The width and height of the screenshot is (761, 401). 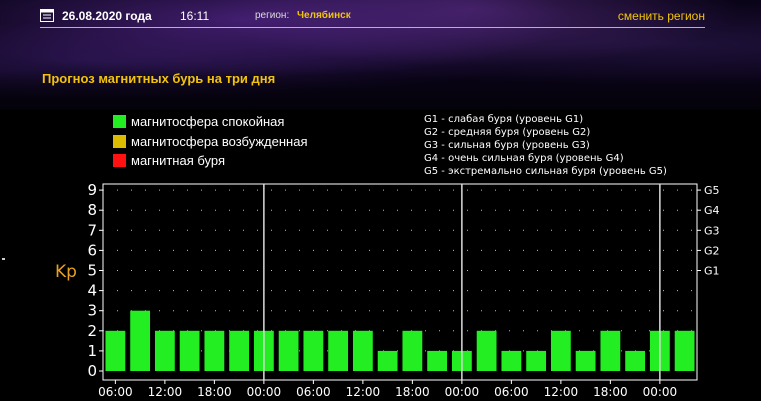 I want to click on g-tick-label: G2, so click(x=712, y=250).